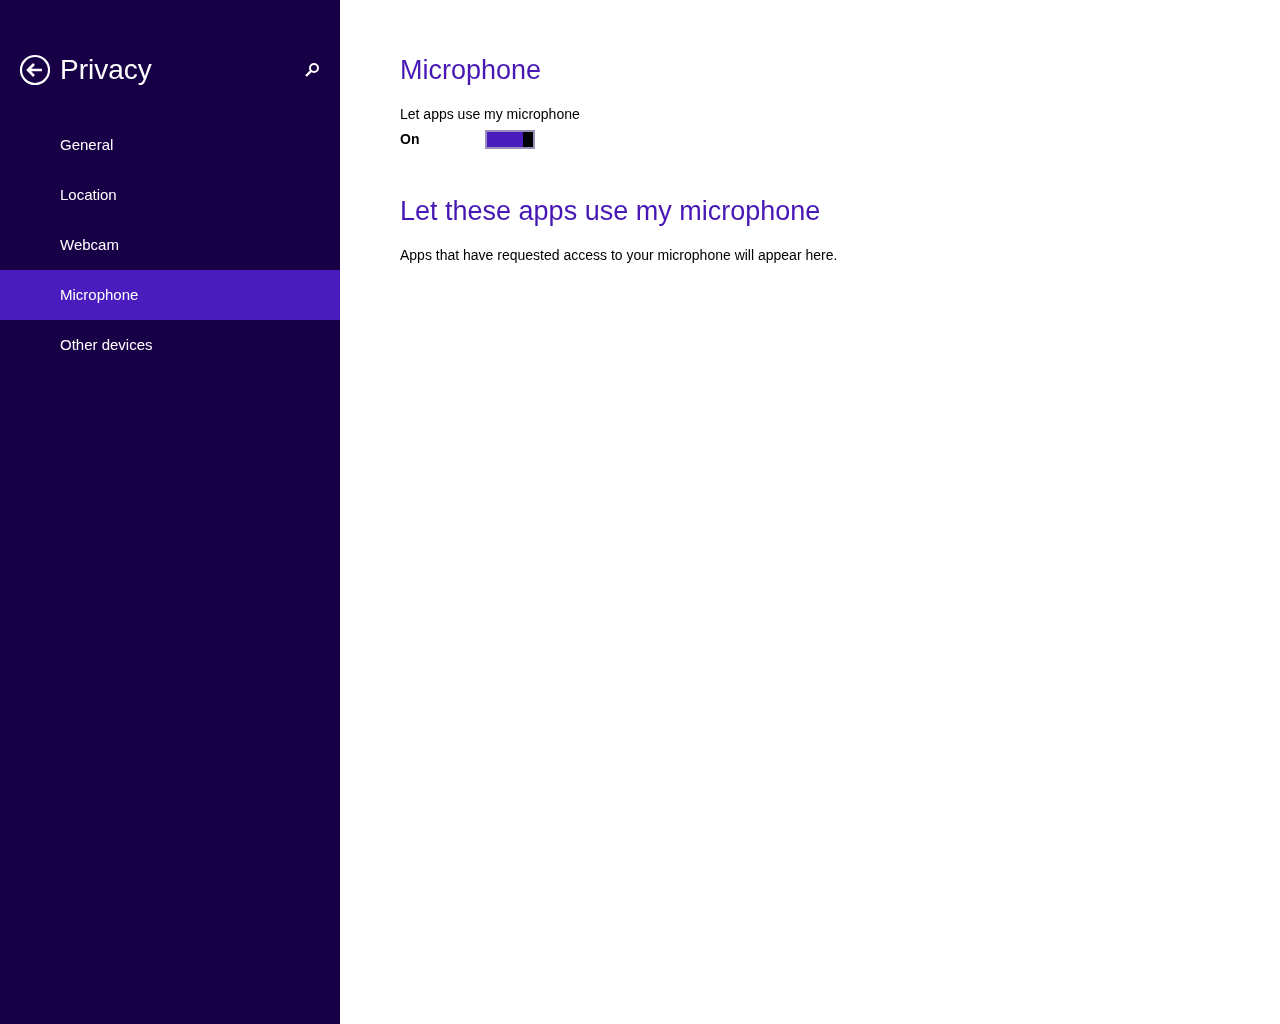 This screenshot has width=1280, height=1024. Describe the element at coordinates (170, 195) in the screenshot. I see `nav-item: Location` at that location.